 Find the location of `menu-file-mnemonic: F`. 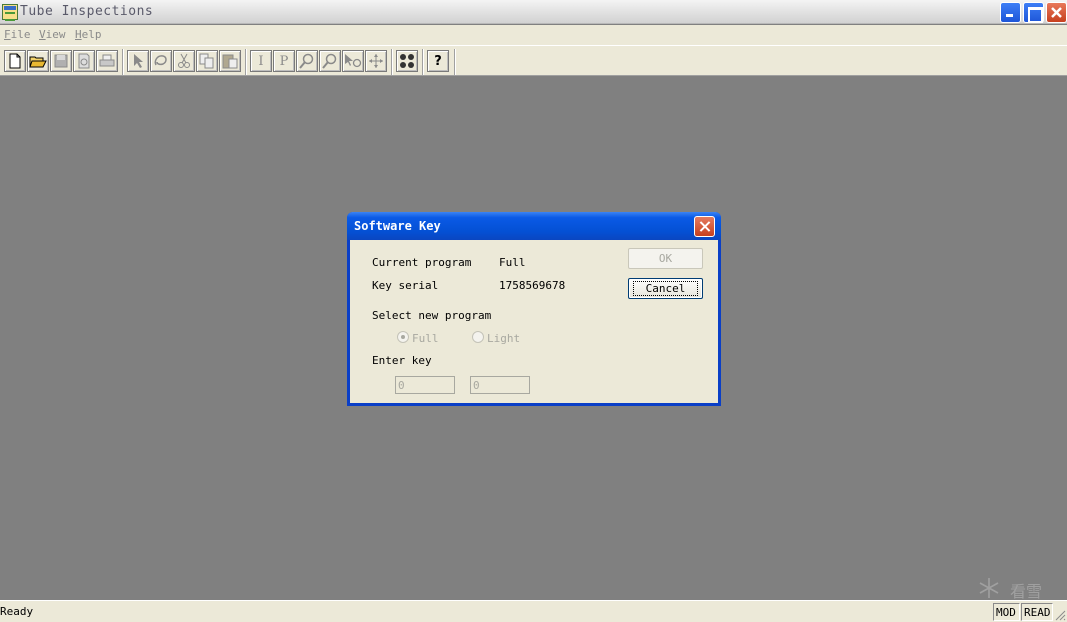

menu-file-mnemonic: F is located at coordinates (7, 34).